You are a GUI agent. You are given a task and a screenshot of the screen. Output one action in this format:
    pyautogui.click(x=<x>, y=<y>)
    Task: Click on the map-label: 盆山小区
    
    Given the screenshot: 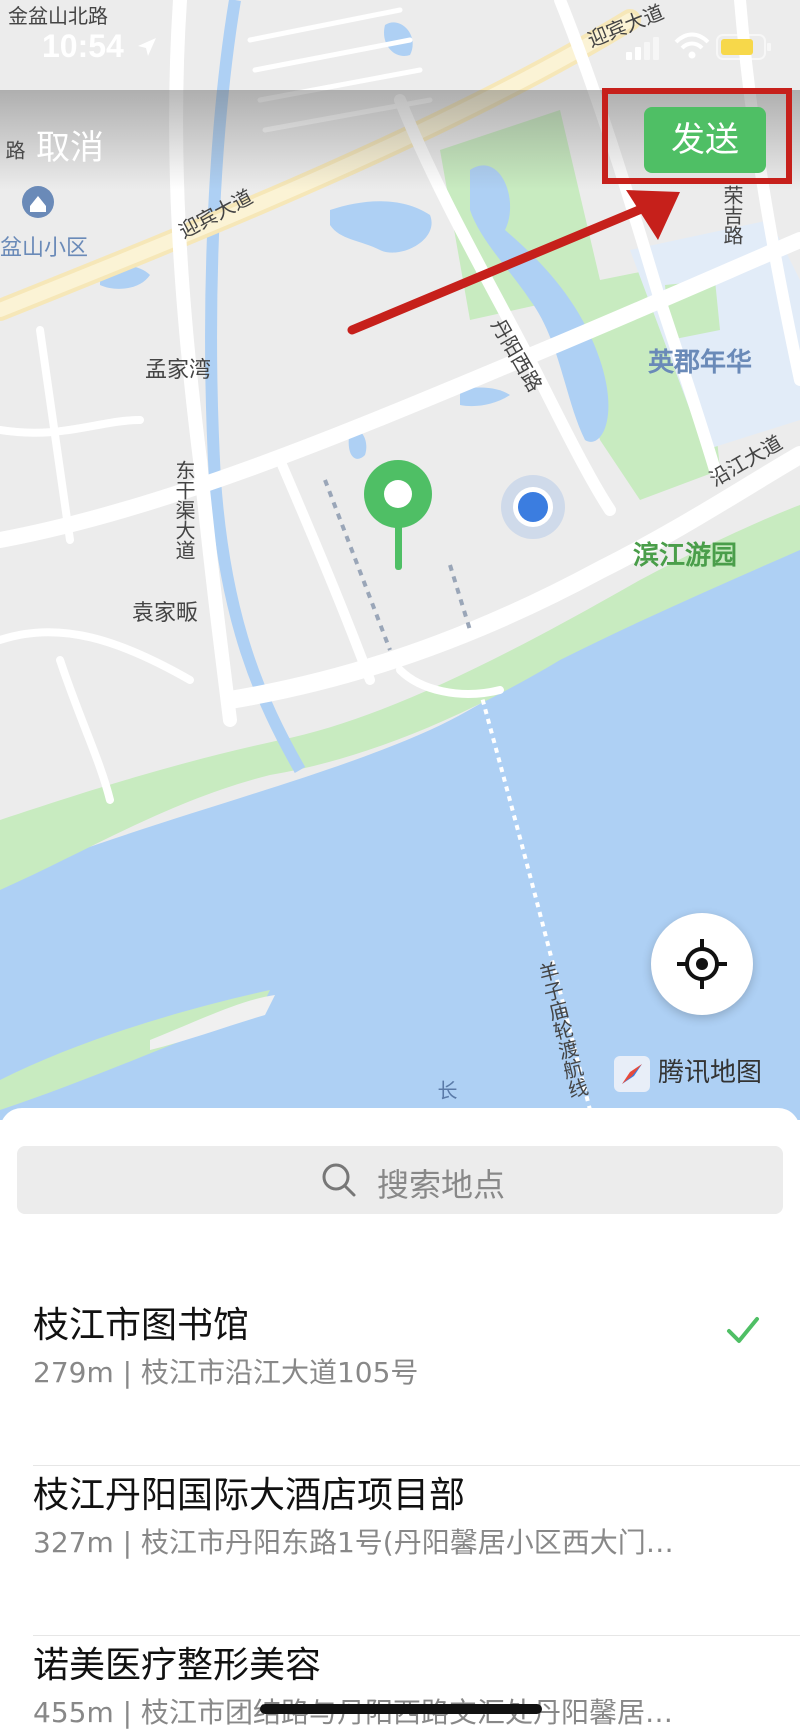 What is the action you would take?
    pyautogui.click(x=44, y=248)
    